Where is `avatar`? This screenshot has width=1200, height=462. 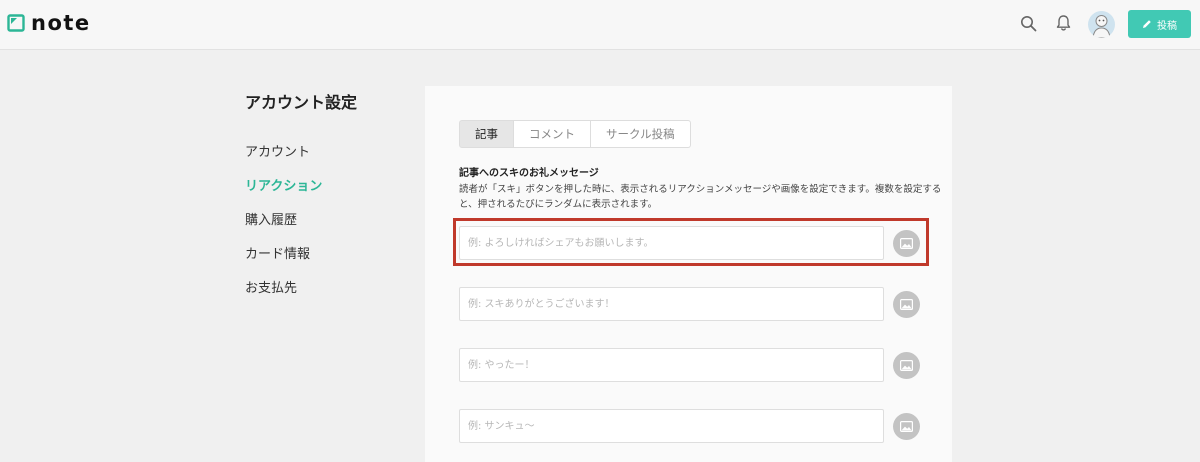 avatar is located at coordinates (1101, 24).